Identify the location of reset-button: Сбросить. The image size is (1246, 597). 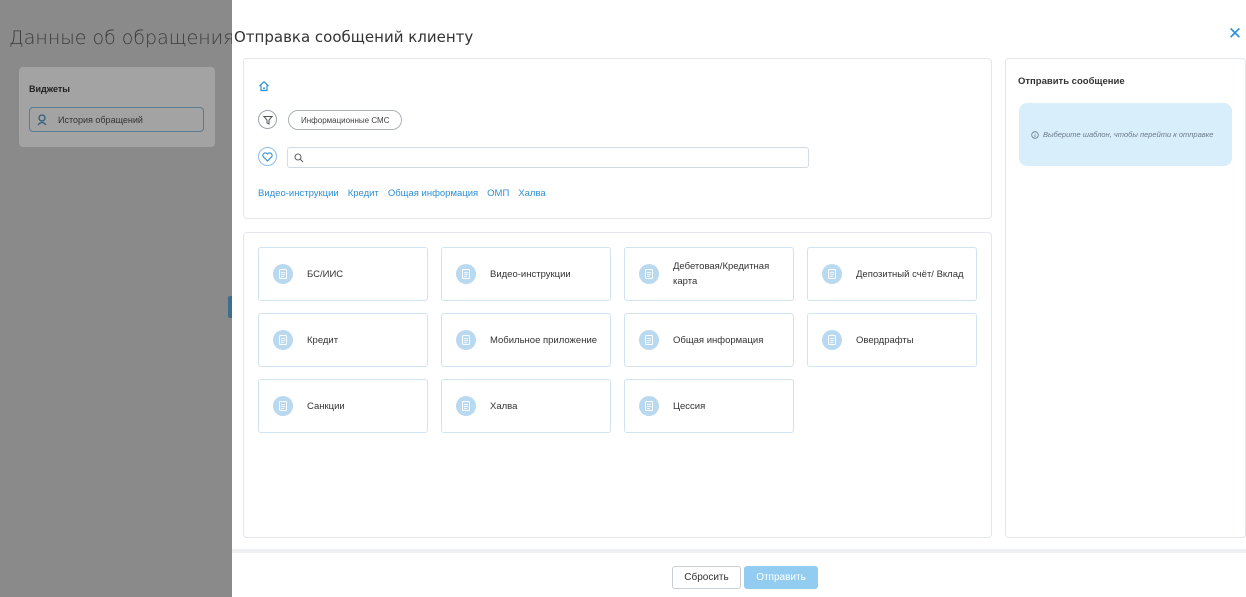
(706, 577).